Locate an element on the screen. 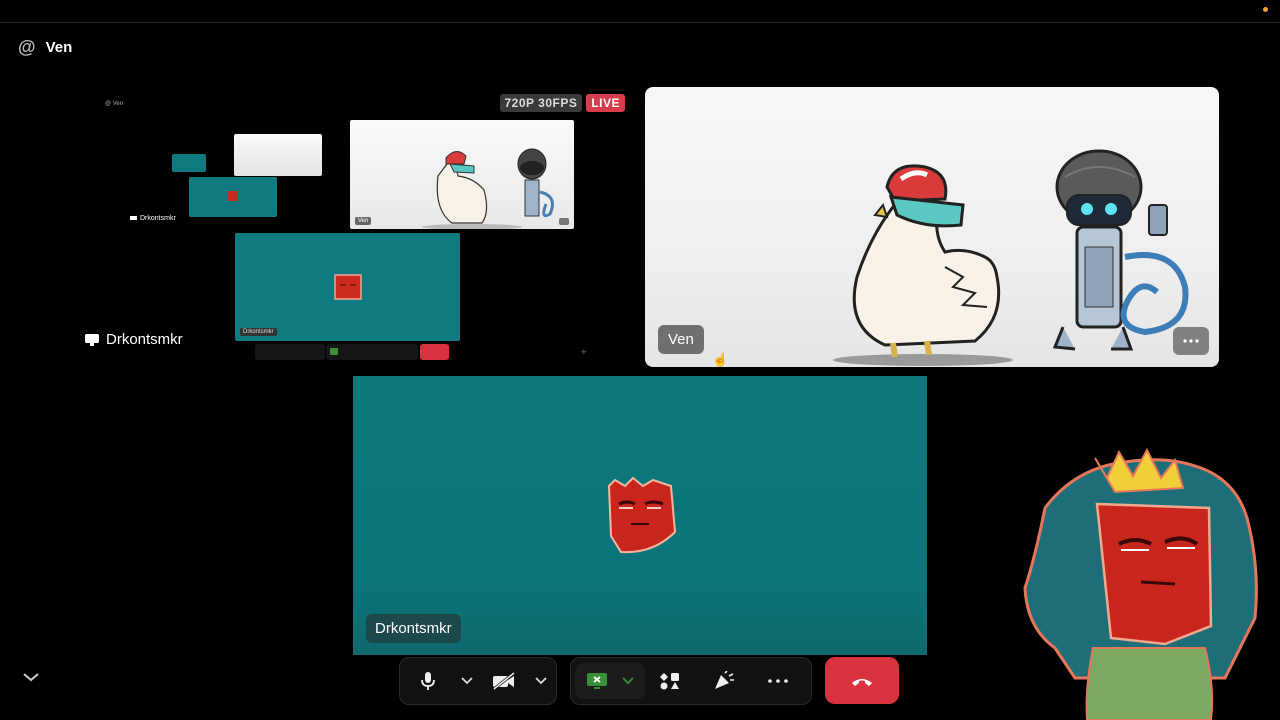 This screenshot has width=1280, height=720. stream-owner-label: Drkontsmkr is located at coordinates (133, 339).